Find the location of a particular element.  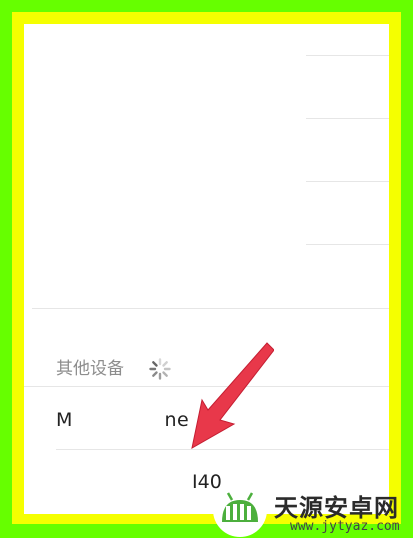

other-devices-label: 其他设备 is located at coordinates (90, 369).